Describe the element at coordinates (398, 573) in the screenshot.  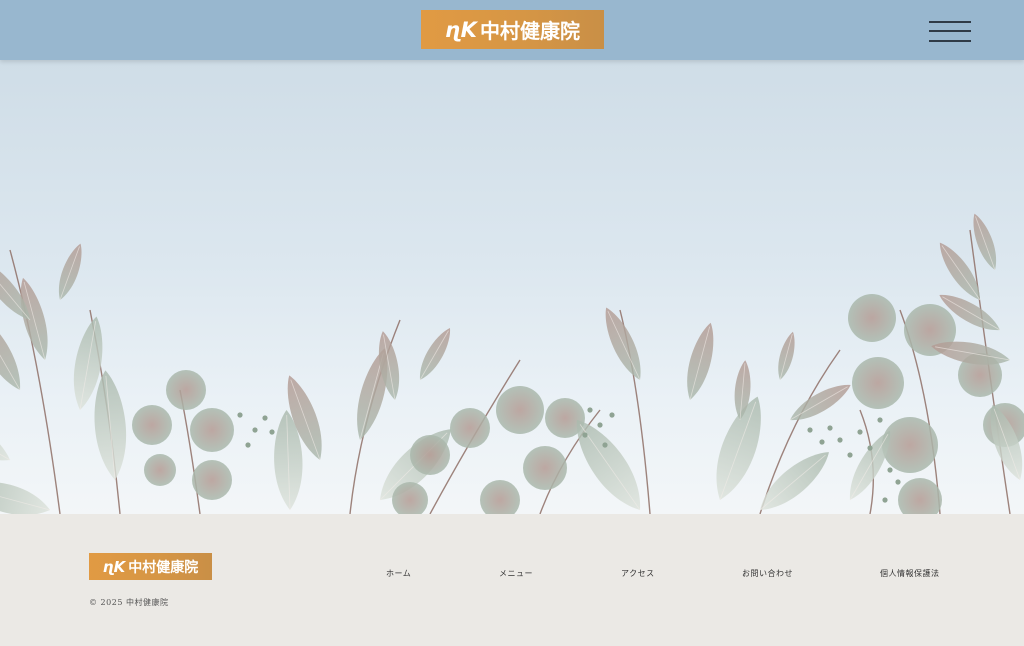
I see `footer-nav-home: ホーム` at that location.